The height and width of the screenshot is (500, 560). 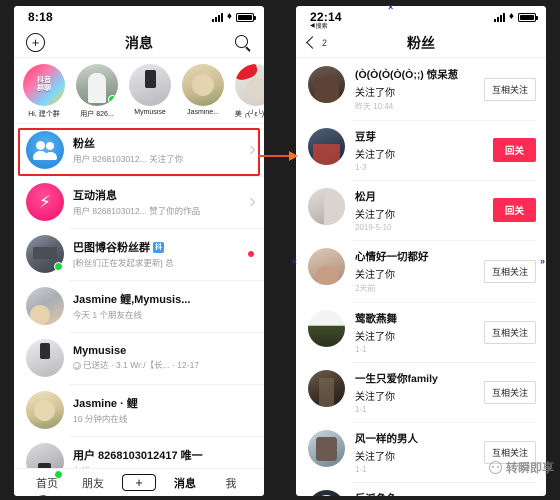 What do you see at coordinates (141, 365) in the screenshot?
I see `message-subtitle-text: 已送达 · 3.1 Wr:/【长... · 12-17` at bounding box center [141, 365].